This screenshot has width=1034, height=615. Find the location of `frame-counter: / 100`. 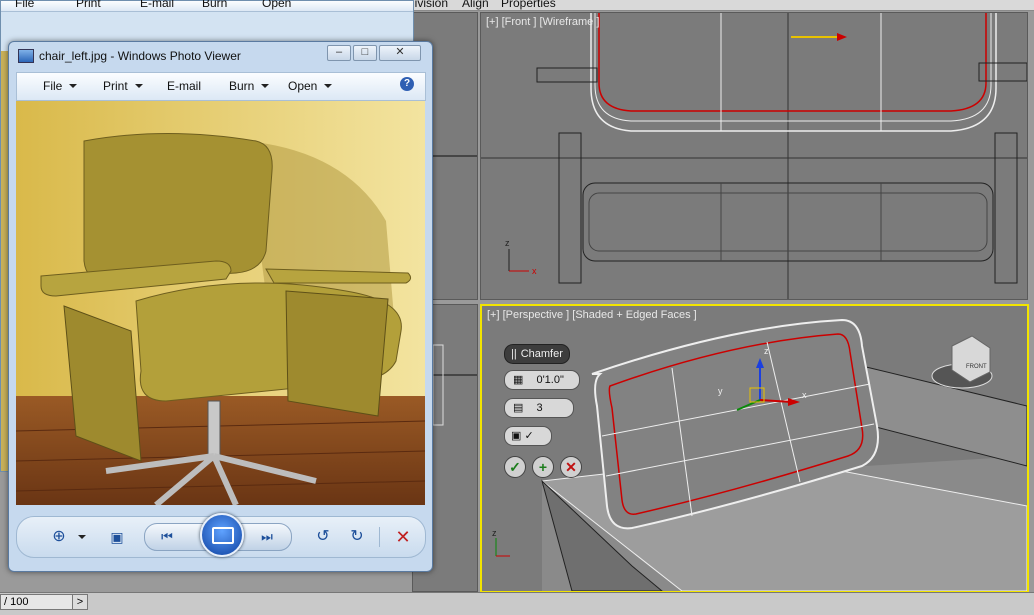

frame-counter: / 100 is located at coordinates (37, 602).